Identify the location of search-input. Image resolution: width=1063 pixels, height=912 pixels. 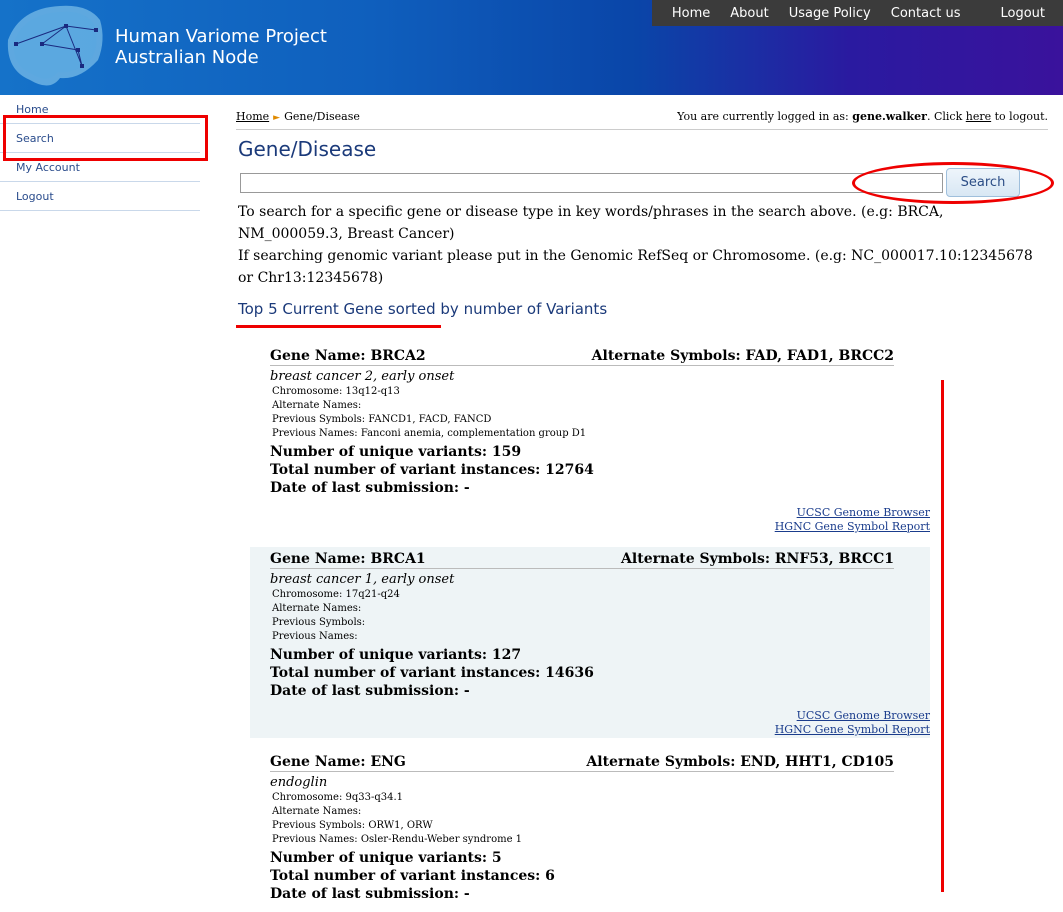
(591, 183).